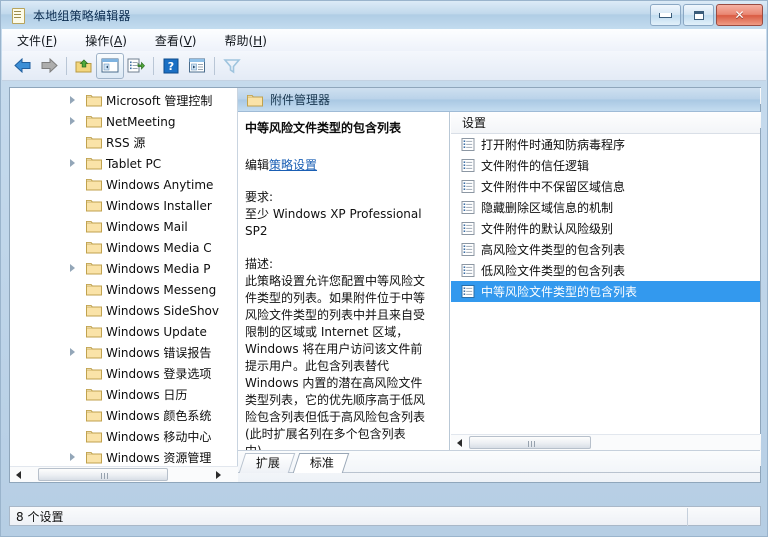 The image size is (768, 537). I want to click on tree-node-label: RSS 源, so click(126, 143).